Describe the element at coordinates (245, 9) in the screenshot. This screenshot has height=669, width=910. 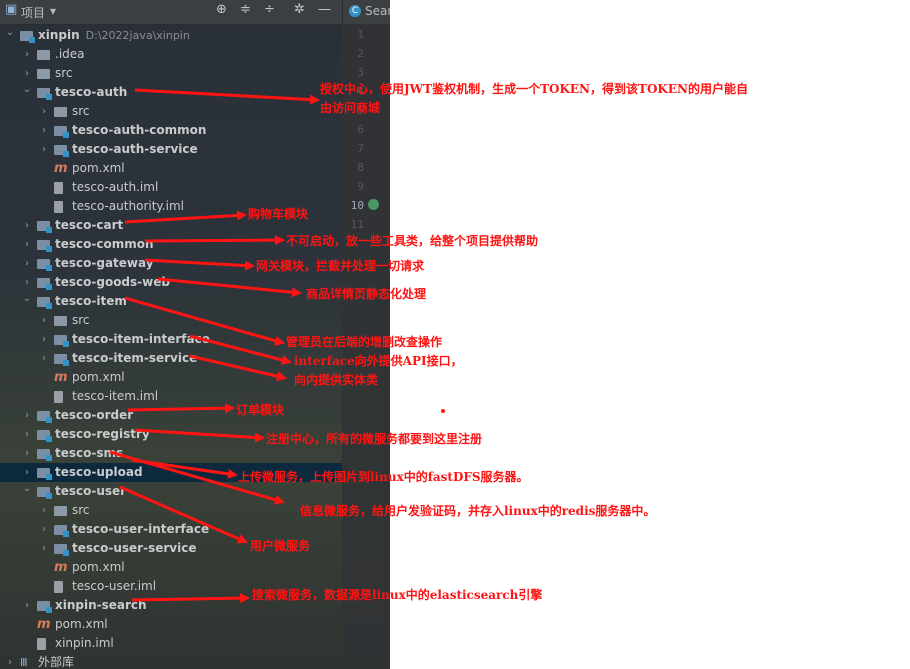
I see `expand-all-icon: ≑` at that location.